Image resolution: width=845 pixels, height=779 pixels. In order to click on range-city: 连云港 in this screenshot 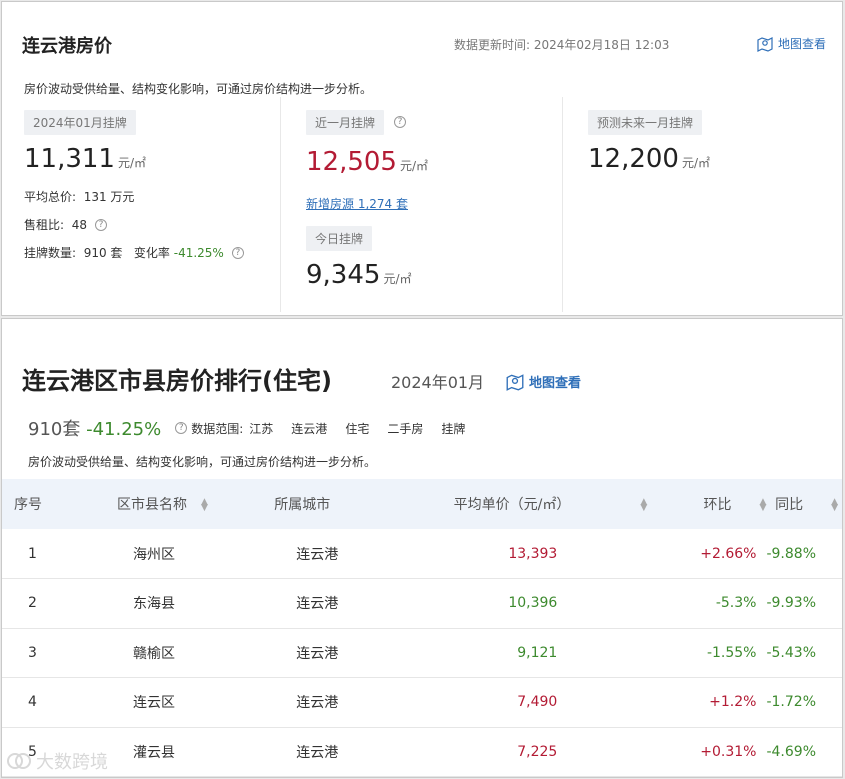, I will do `click(309, 428)`.